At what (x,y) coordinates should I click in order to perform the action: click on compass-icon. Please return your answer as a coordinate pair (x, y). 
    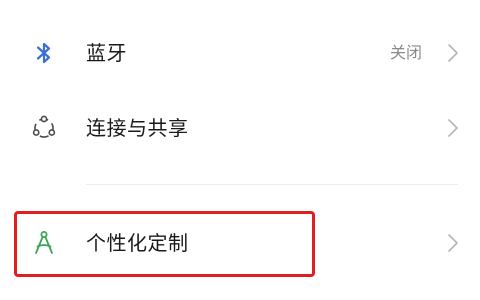
    Looking at the image, I should click on (44, 243).